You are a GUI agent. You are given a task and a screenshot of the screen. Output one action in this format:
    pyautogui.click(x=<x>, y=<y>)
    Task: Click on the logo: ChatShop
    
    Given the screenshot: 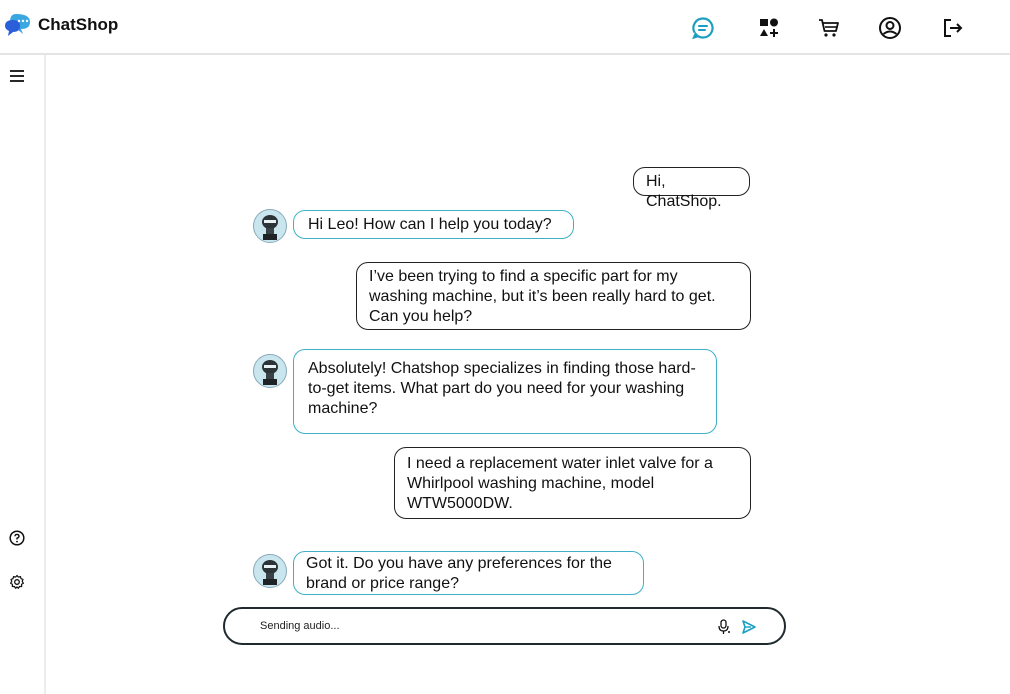 What is the action you would take?
    pyautogui.click(x=61, y=25)
    